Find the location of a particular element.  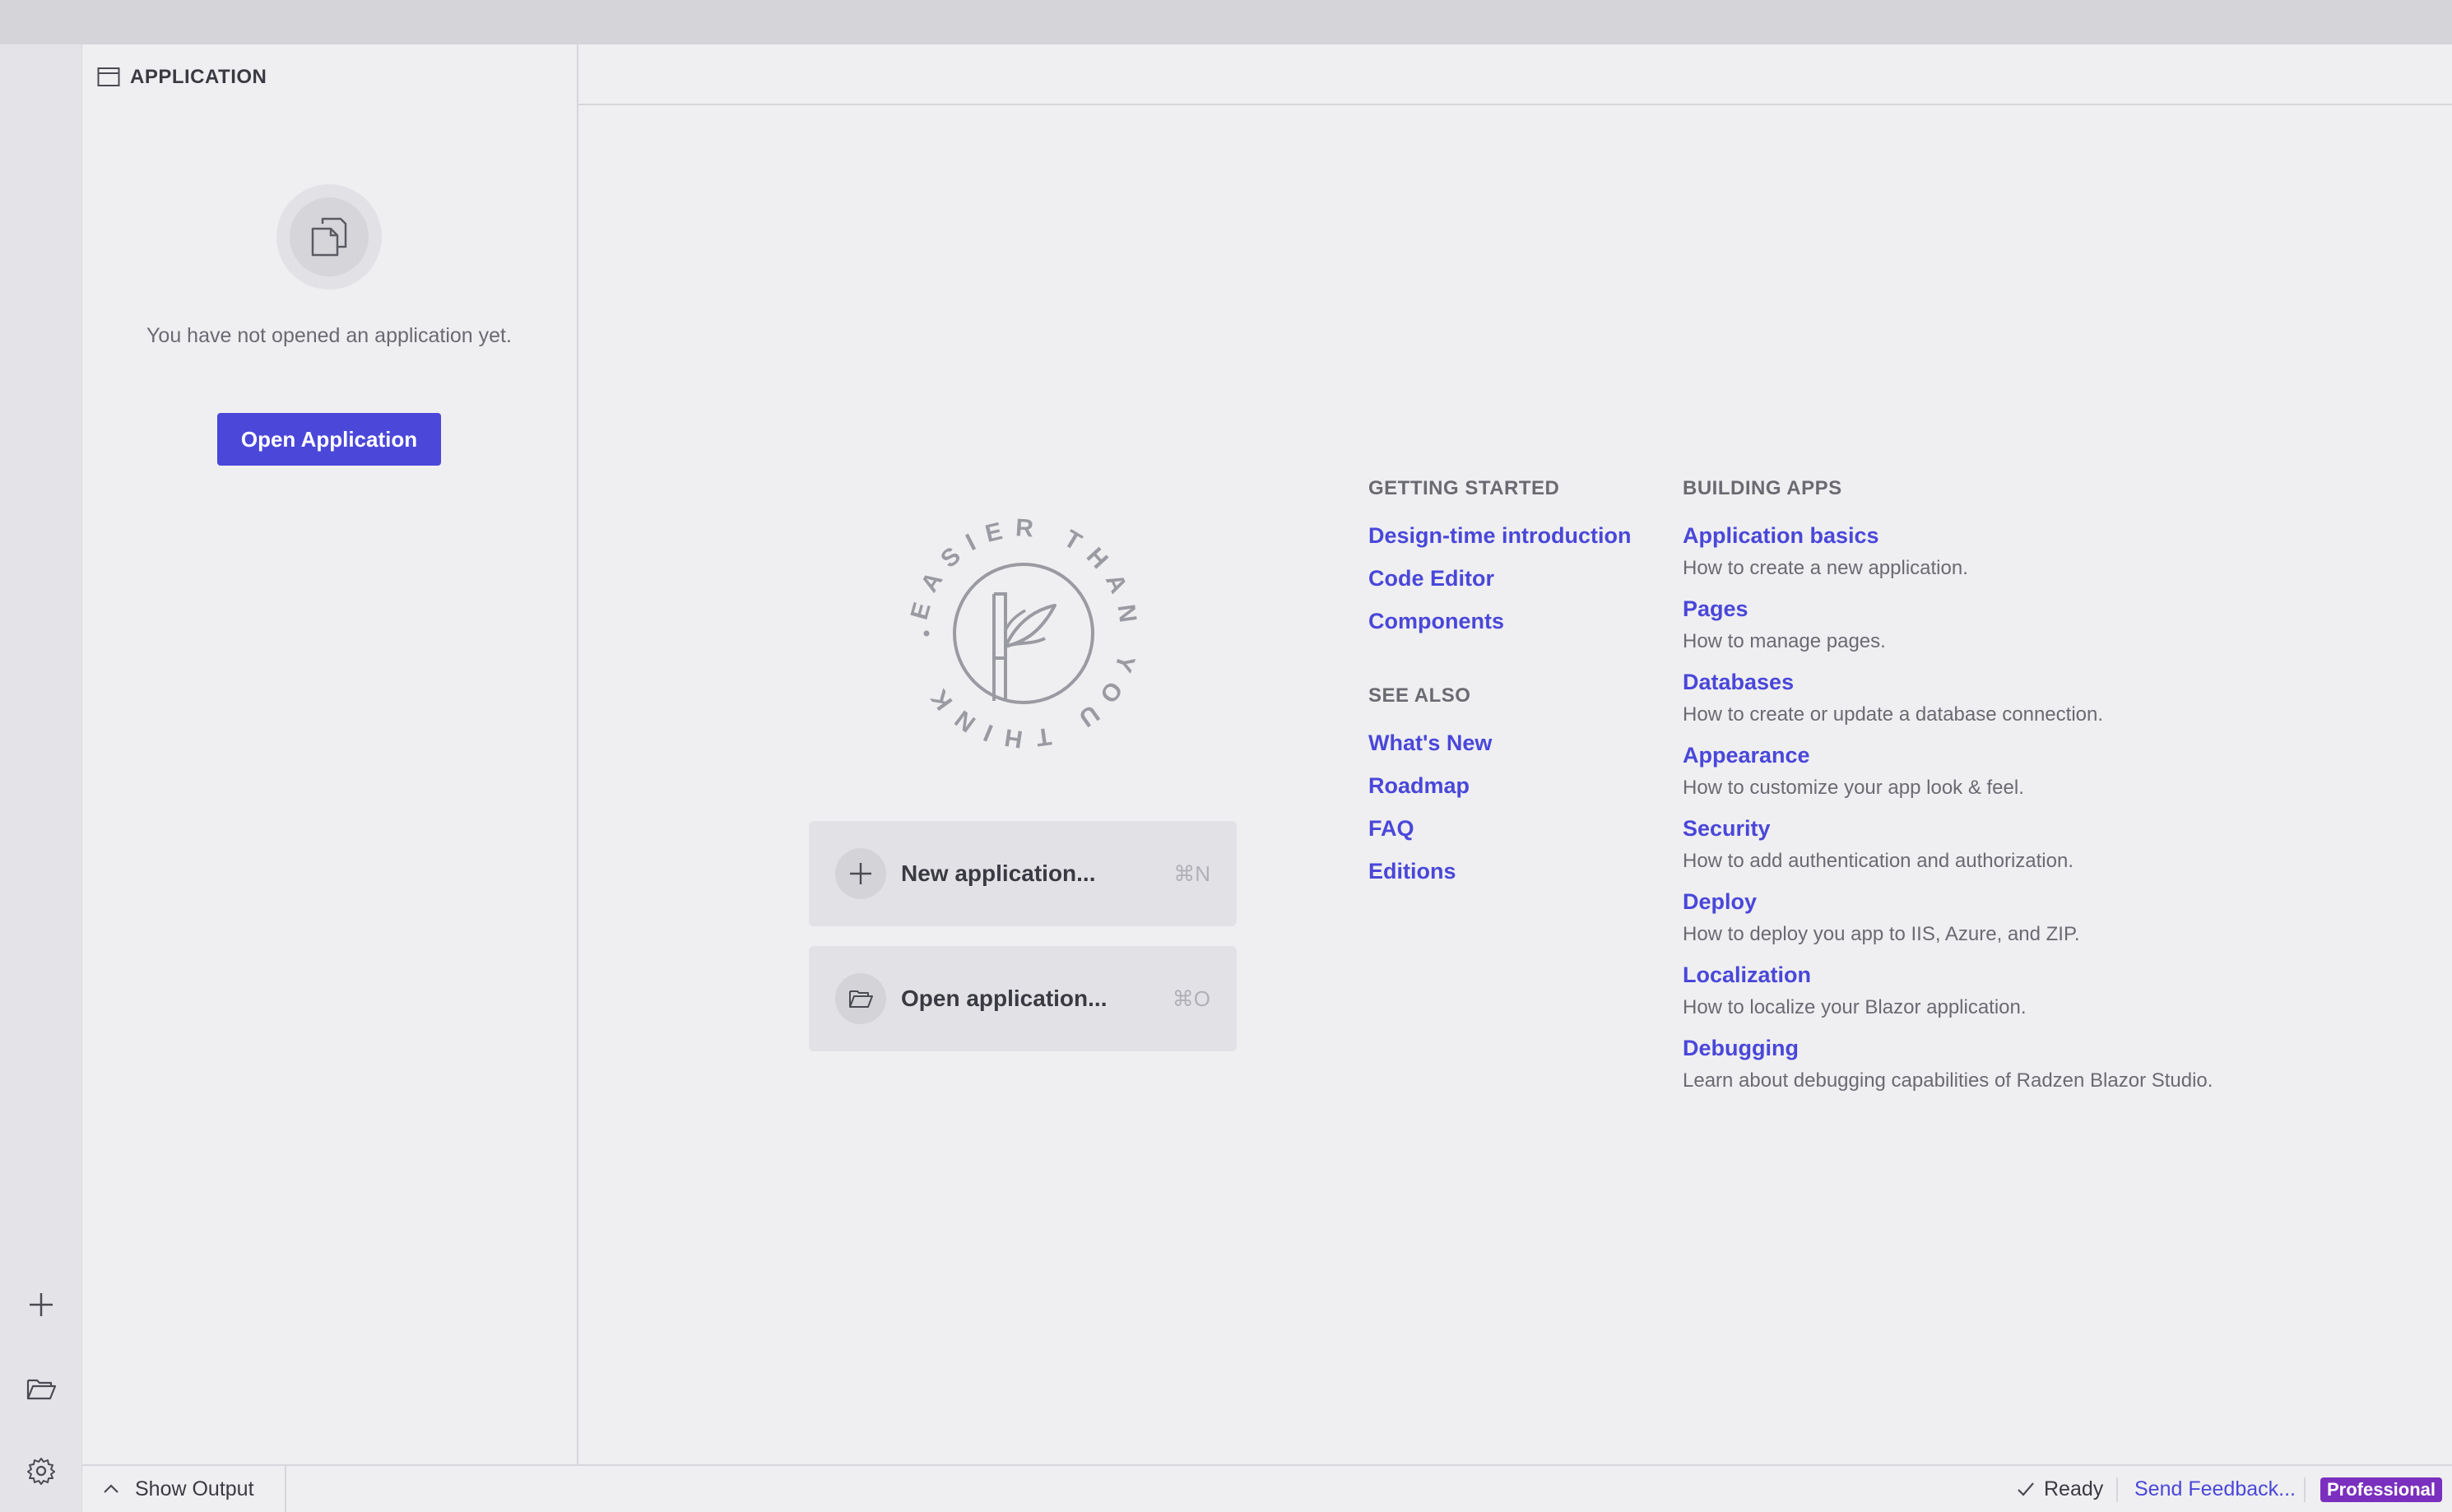

settings-activity-button is located at coordinates (41, 1471).